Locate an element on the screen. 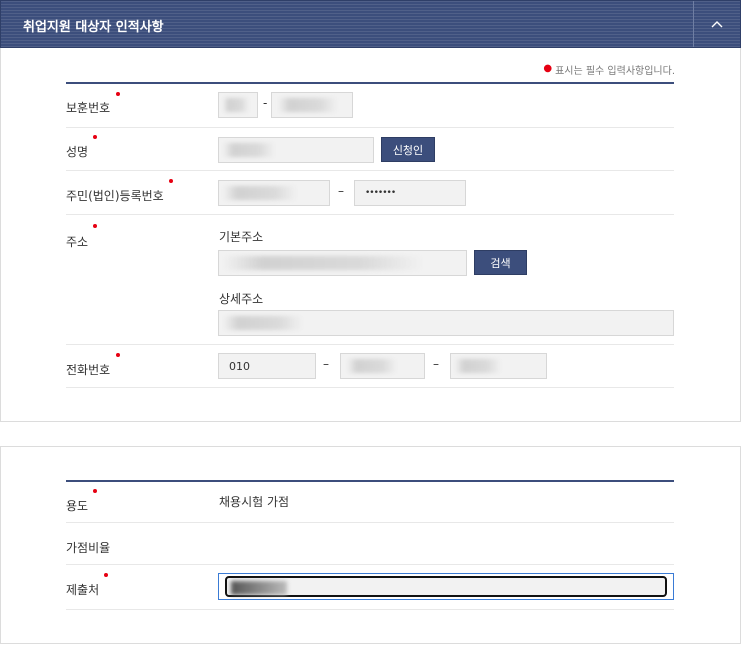 This screenshot has width=743, height=647. bohun-number-part1 is located at coordinates (238, 105).